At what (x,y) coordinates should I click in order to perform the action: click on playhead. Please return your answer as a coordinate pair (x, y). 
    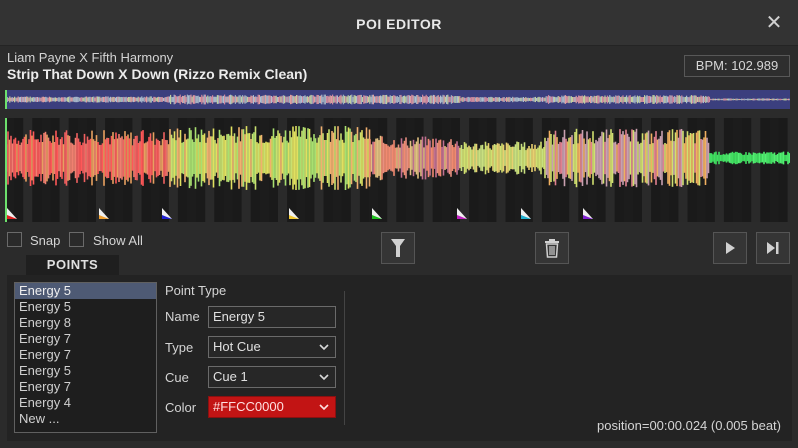
    Looking at the image, I should click on (6, 170).